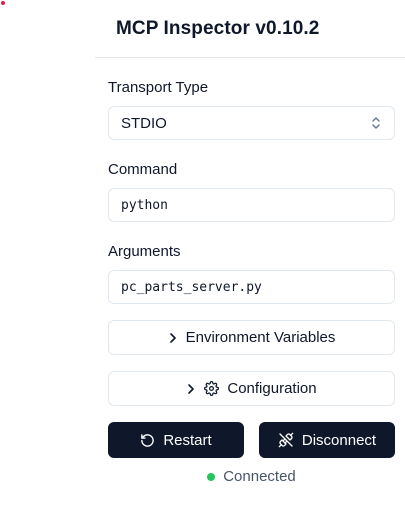 The height and width of the screenshot is (527, 405). Describe the element at coordinates (3, 3) in the screenshot. I see `corner-marker` at that location.